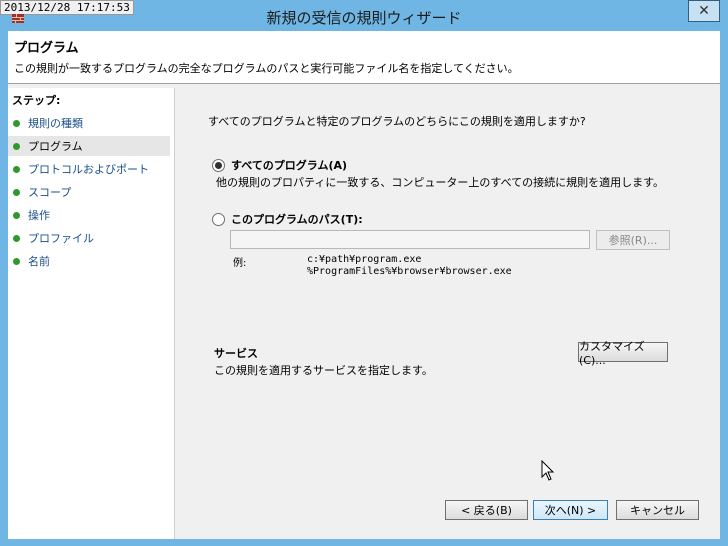  I want to click on back-button: < 戻る(B), so click(486, 510).